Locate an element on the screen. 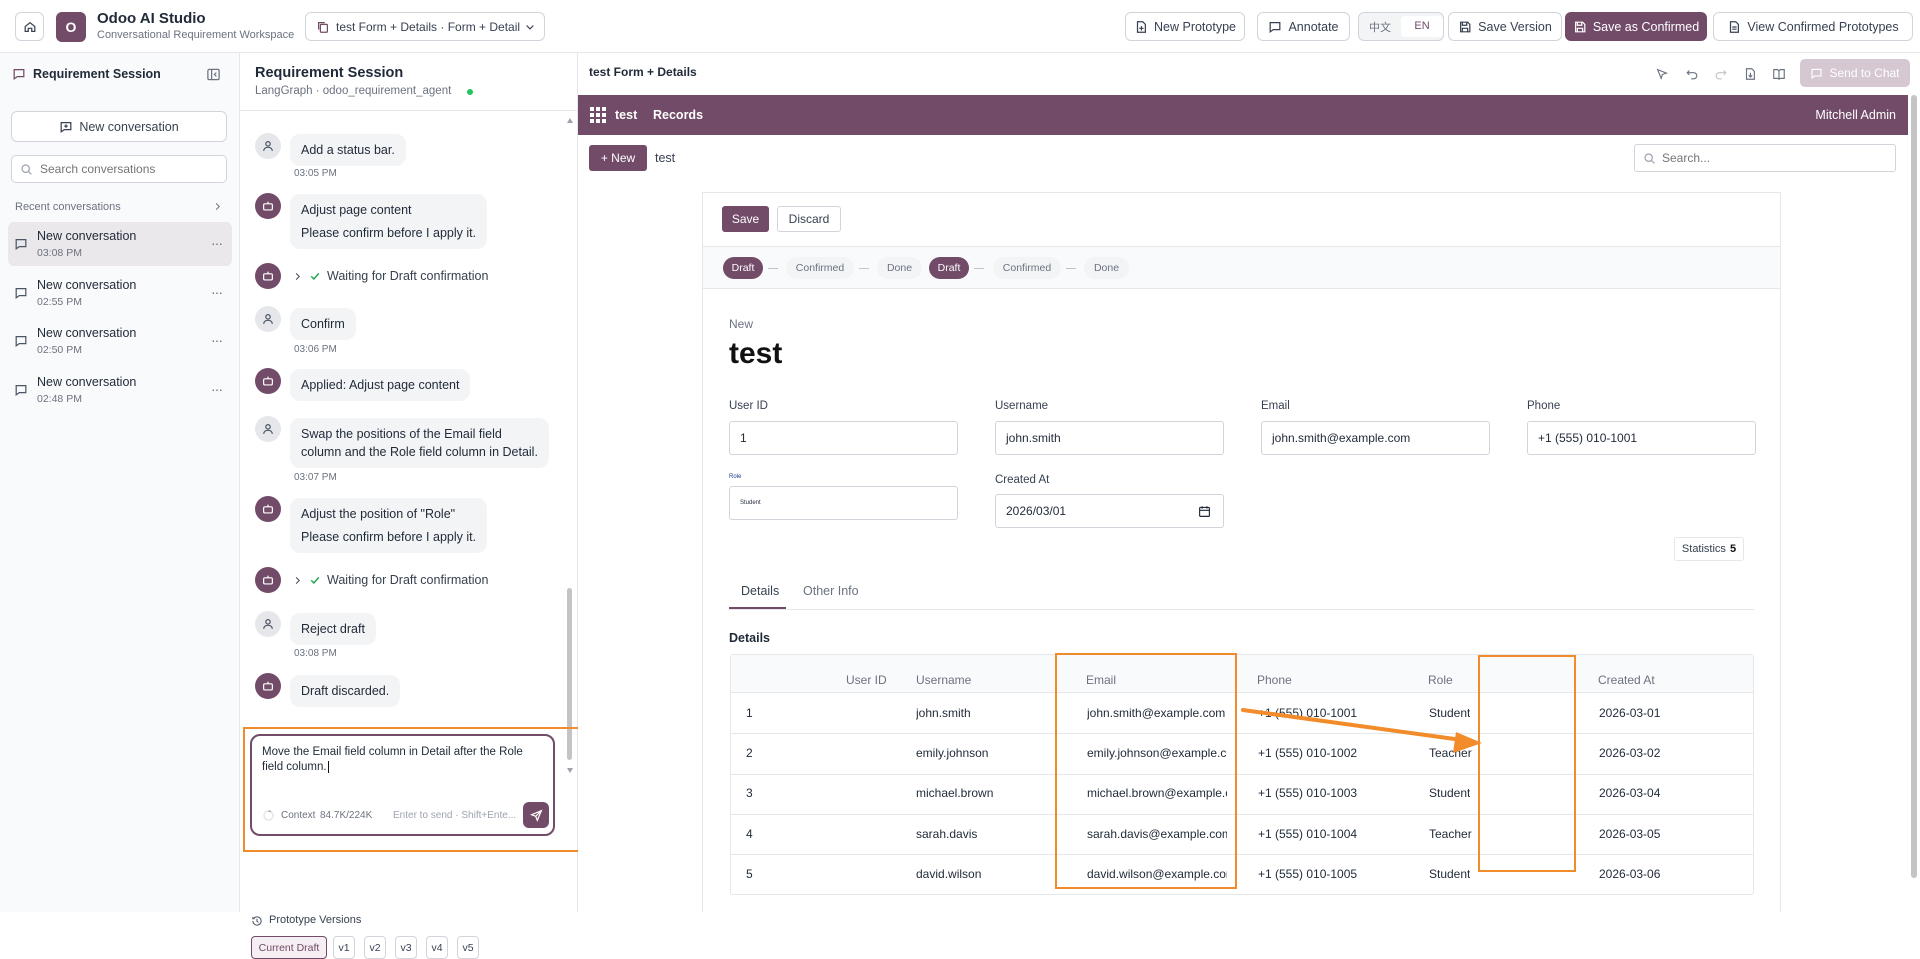 Image resolution: width=1920 pixels, height=959 pixels. version-v4: v4 is located at coordinates (437, 947).